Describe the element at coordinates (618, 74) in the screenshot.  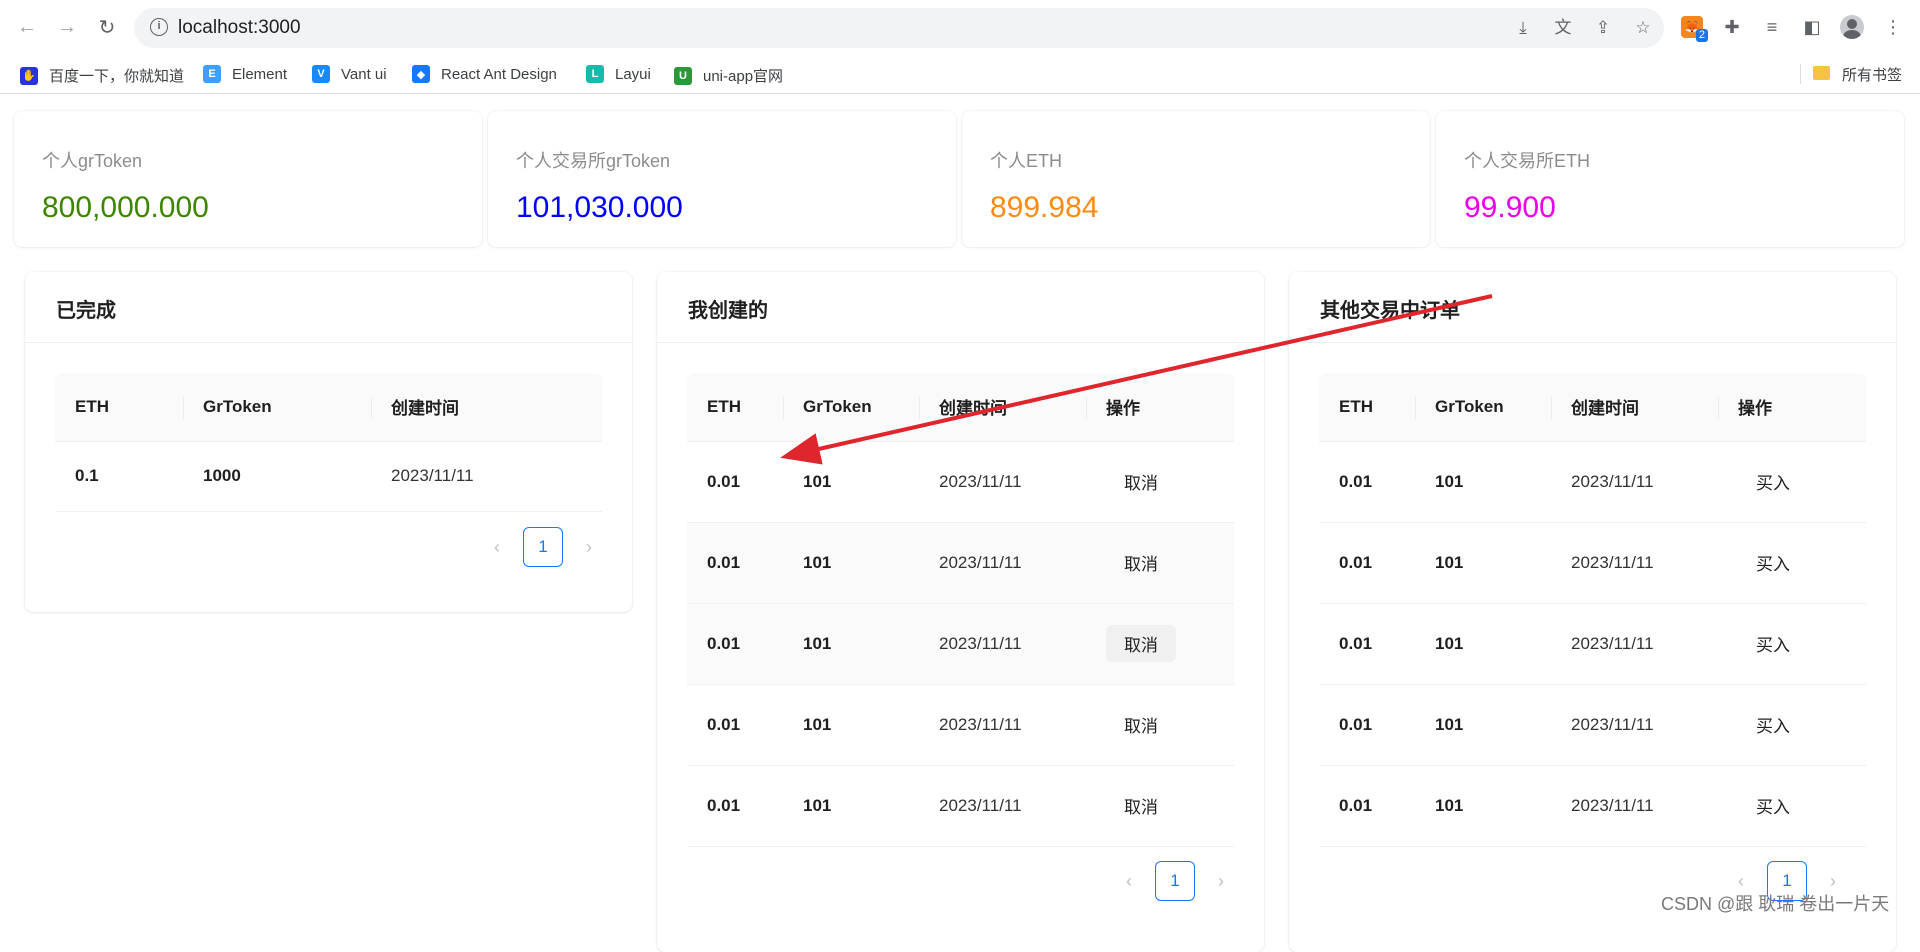
I see `bookmark-layui: L Layui` at that location.